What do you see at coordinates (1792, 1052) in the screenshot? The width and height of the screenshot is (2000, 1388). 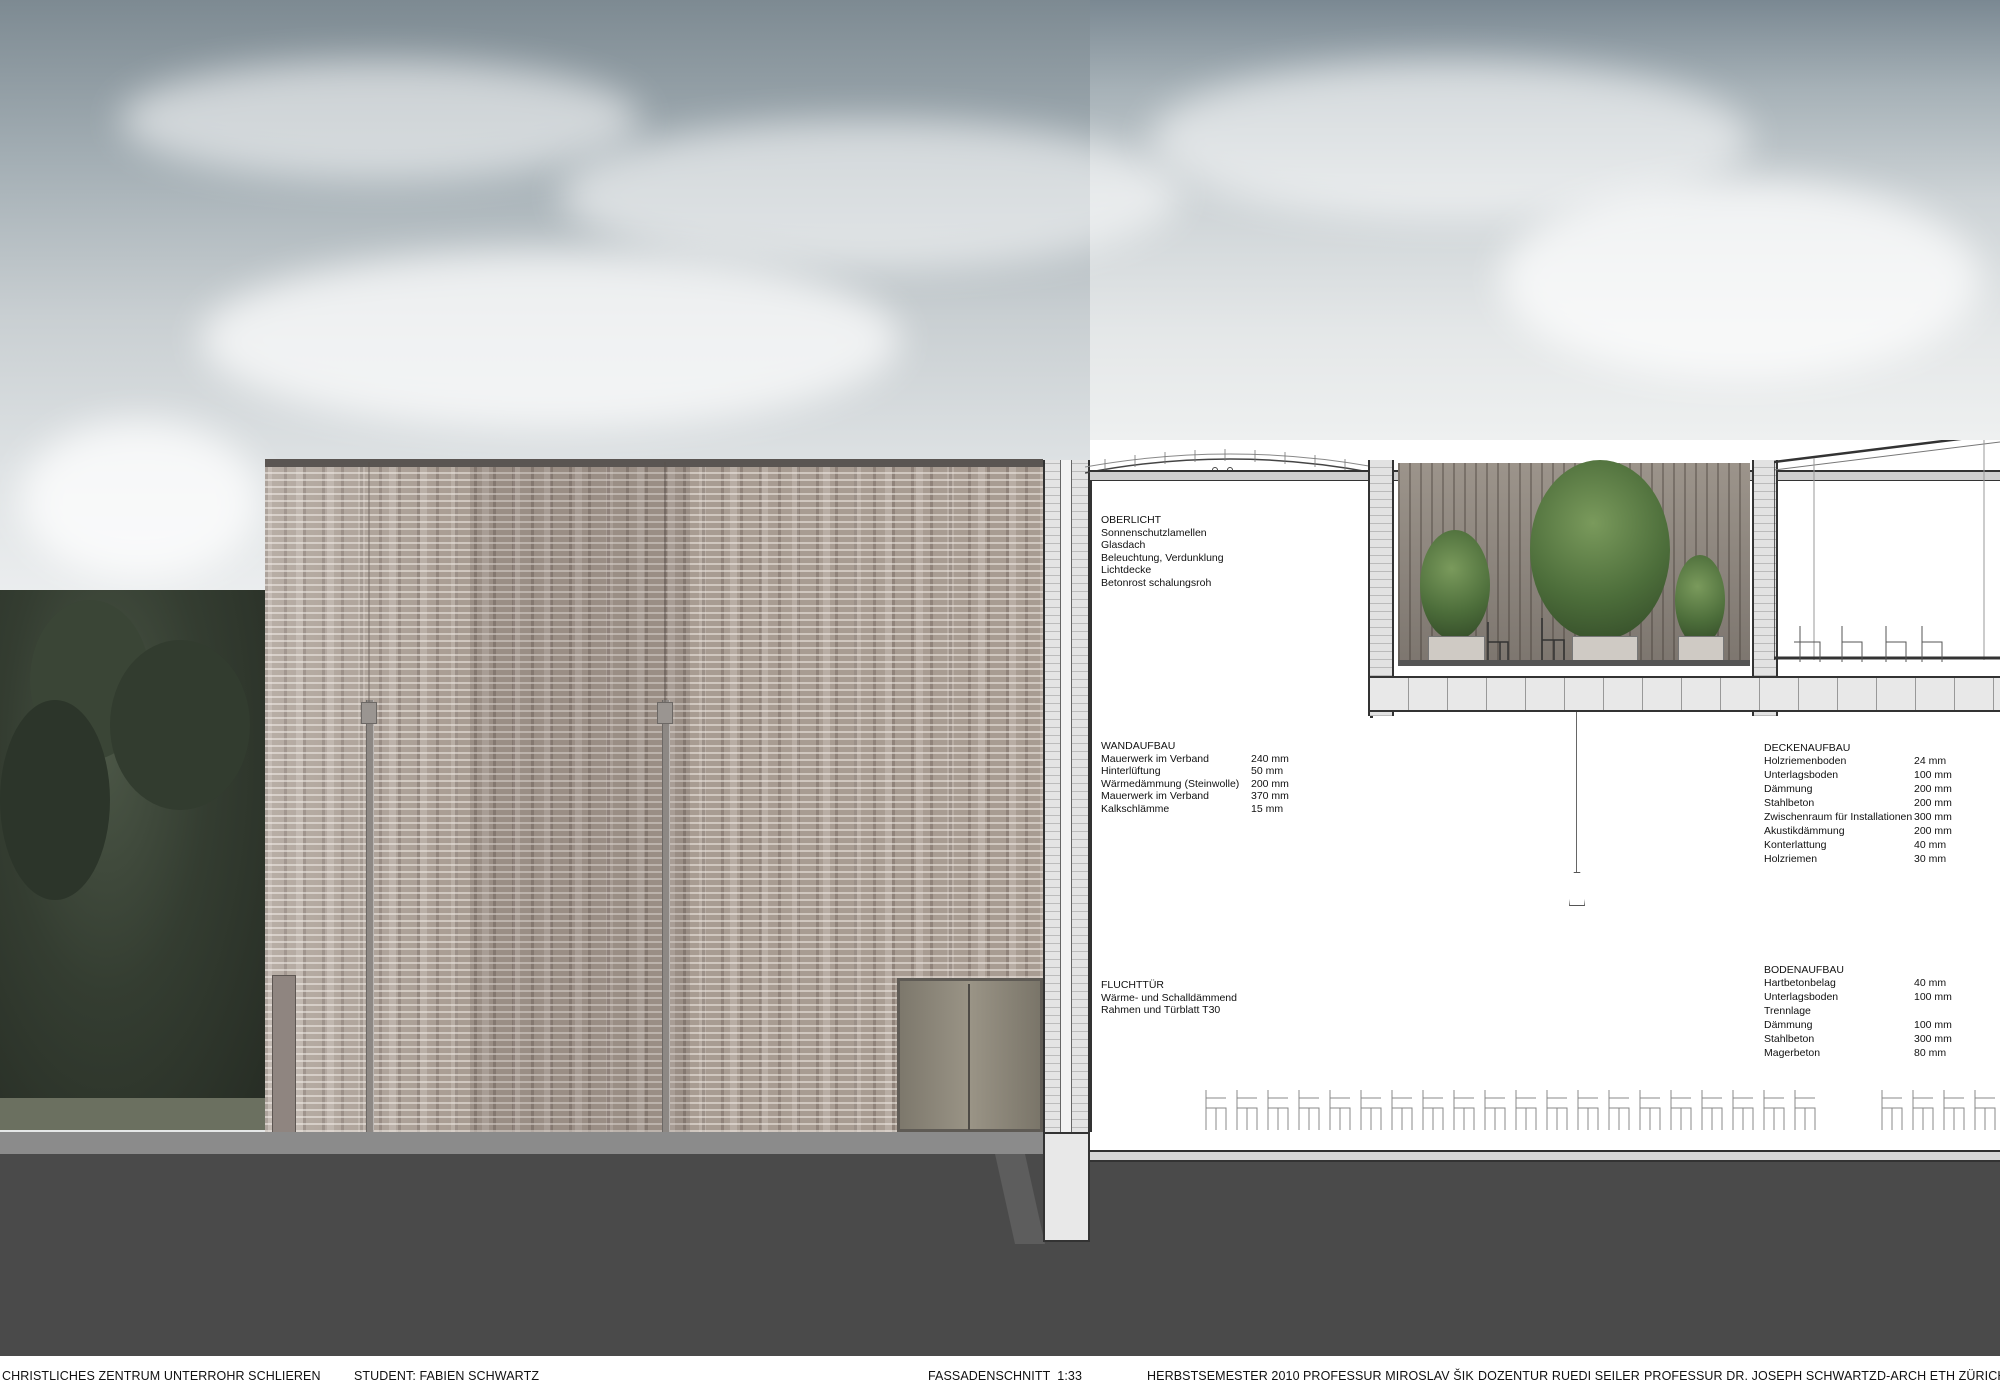 I see `spec-name: Magerbeton` at bounding box center [1792, 1052].